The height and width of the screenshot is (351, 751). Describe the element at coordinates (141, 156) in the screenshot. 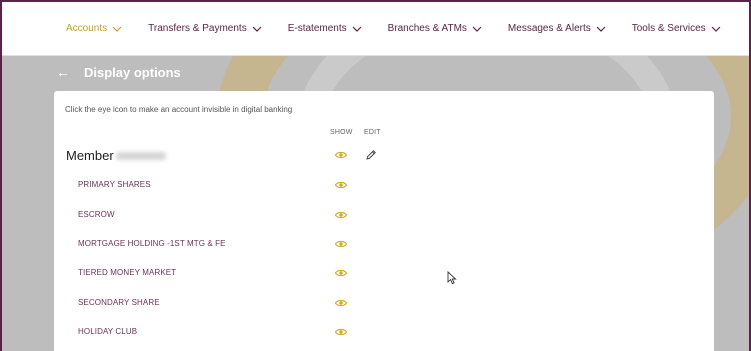

I see `redacted-member-number` at that location.